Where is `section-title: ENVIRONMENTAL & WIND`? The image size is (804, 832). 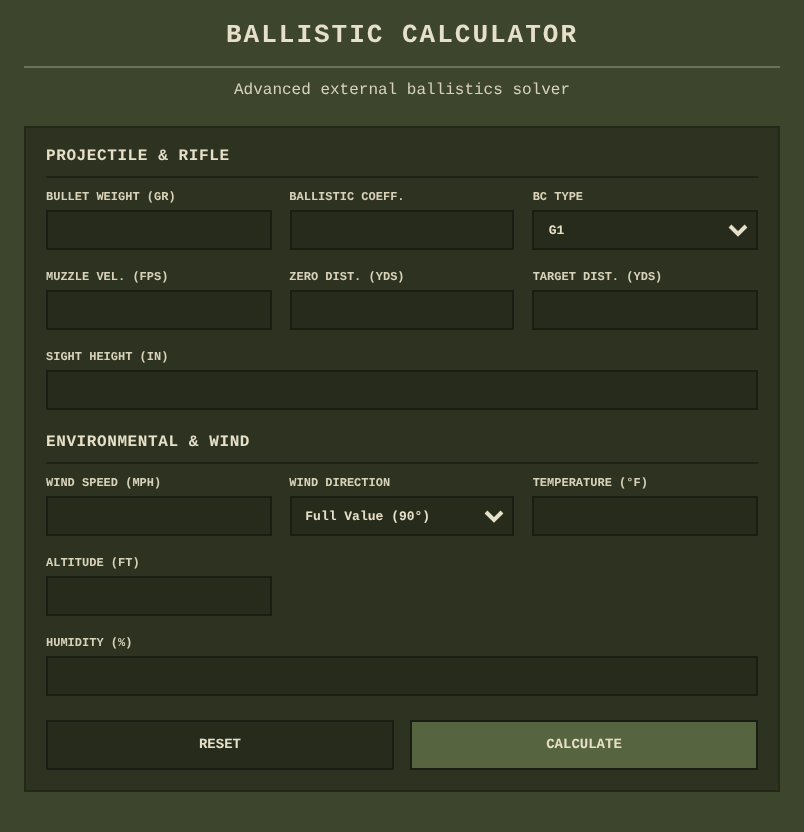 section-title: ENVIRONMENTAL & WIND is located at coordinates (149, 444).